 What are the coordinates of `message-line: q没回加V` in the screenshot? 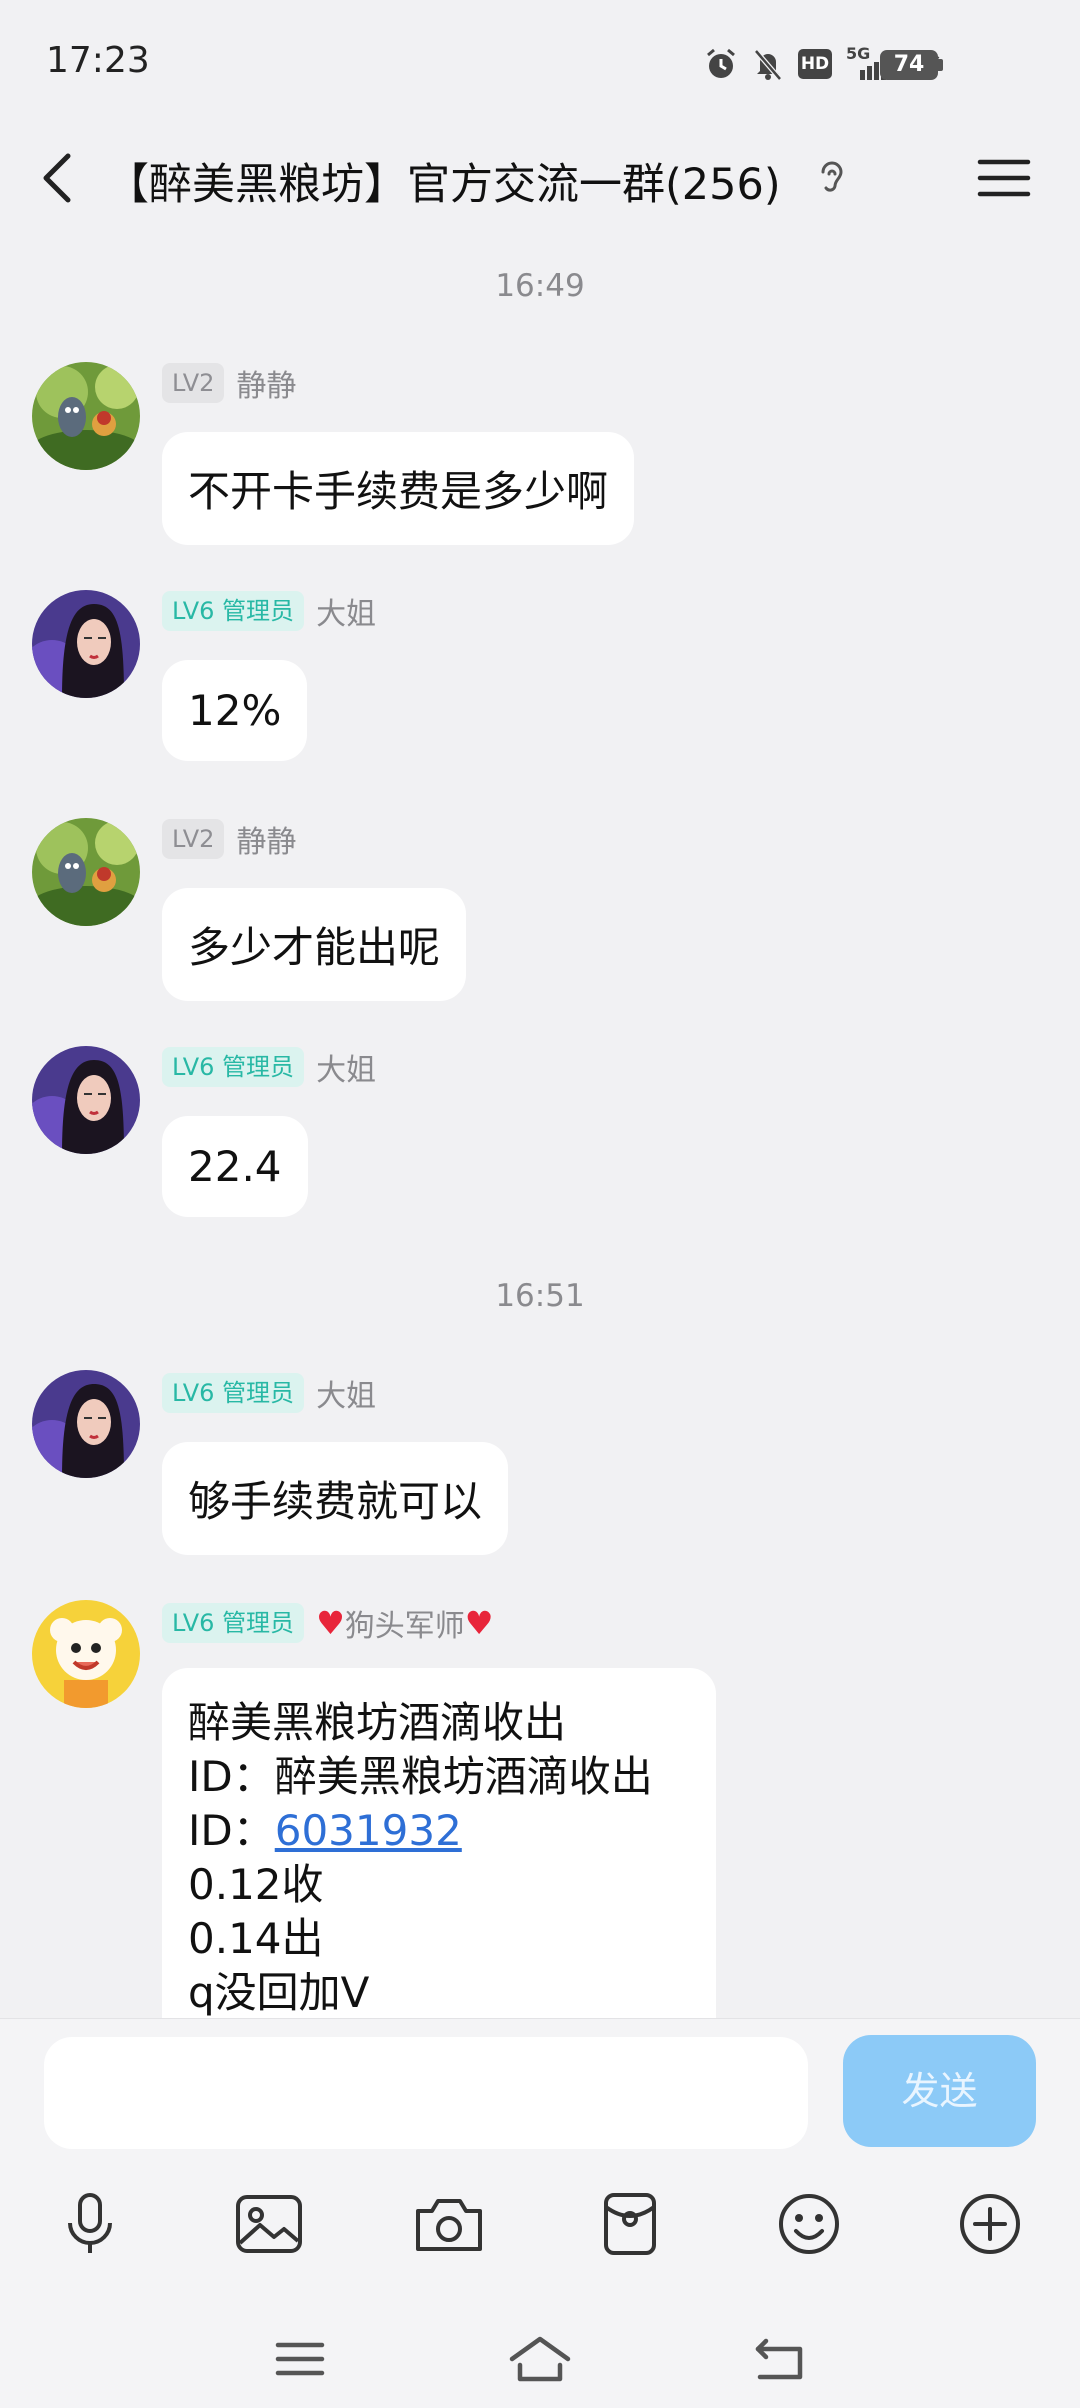 It's located at (279, 1992).